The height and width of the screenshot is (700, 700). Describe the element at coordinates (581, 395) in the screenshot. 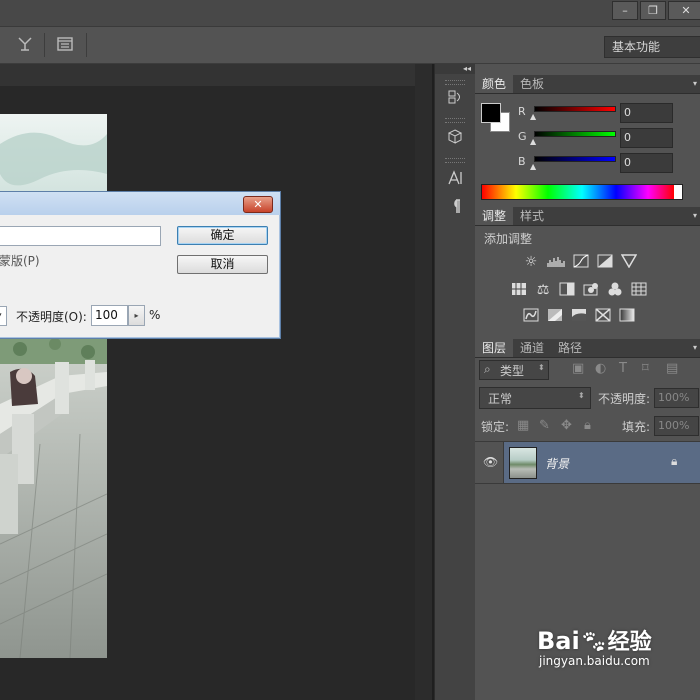

I see `stepper-icon: ⬍` at that location.